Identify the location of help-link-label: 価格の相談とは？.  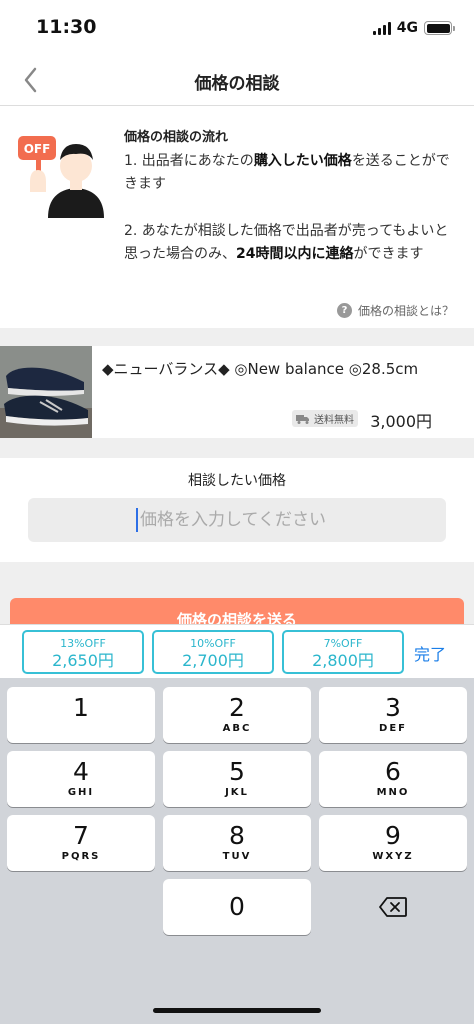
(405, 311).